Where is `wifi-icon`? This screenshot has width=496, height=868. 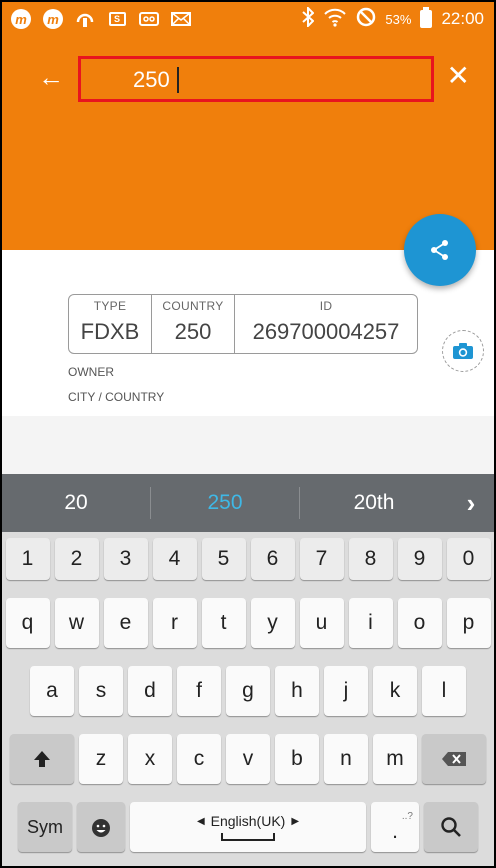
wifi-icon is located at coordinates (335, 19).